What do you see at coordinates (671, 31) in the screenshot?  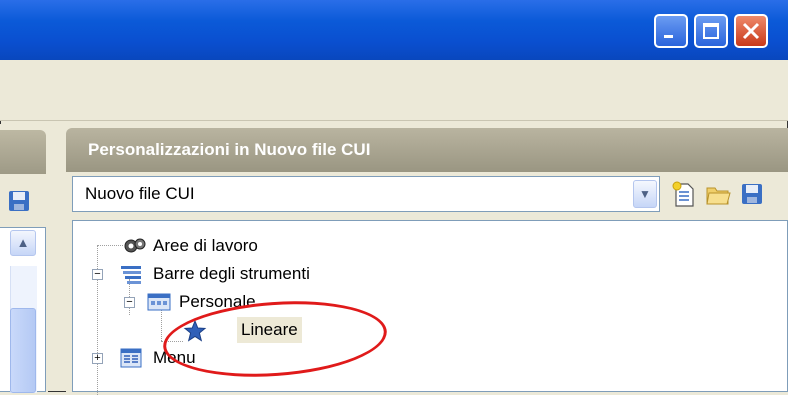 I see `minimize-button` at bounding box center [671, 31].